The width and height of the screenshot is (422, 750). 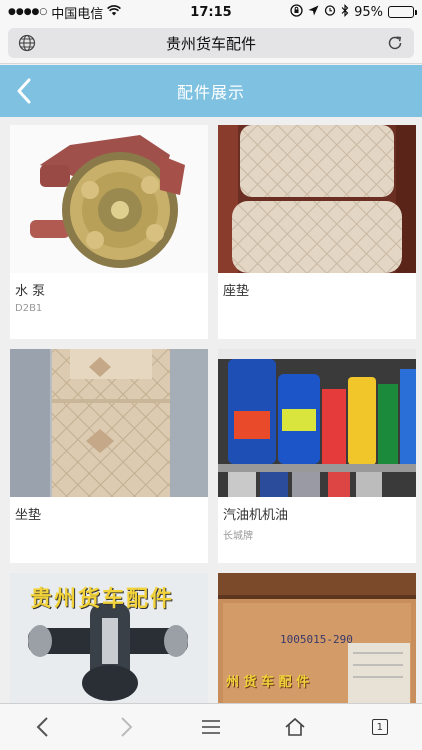 What do you see at coordinates (256, 515) in the screenshot?
I see `product-title: 汽油机机油` at bounding box center [256, 515].